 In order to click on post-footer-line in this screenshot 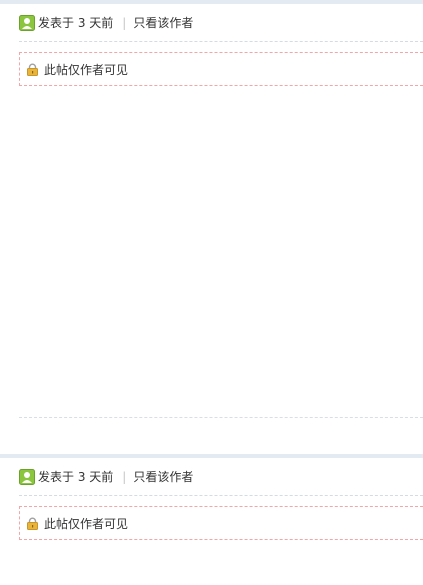, I will do `click(221, 417)`.